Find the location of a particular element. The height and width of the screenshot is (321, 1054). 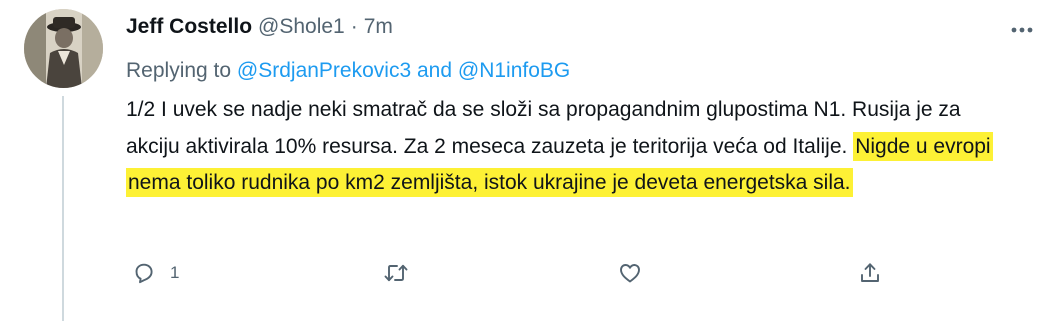

tweet-header: Jeff Costello @Shole1 · 7m is located at coordinates (259, 27).